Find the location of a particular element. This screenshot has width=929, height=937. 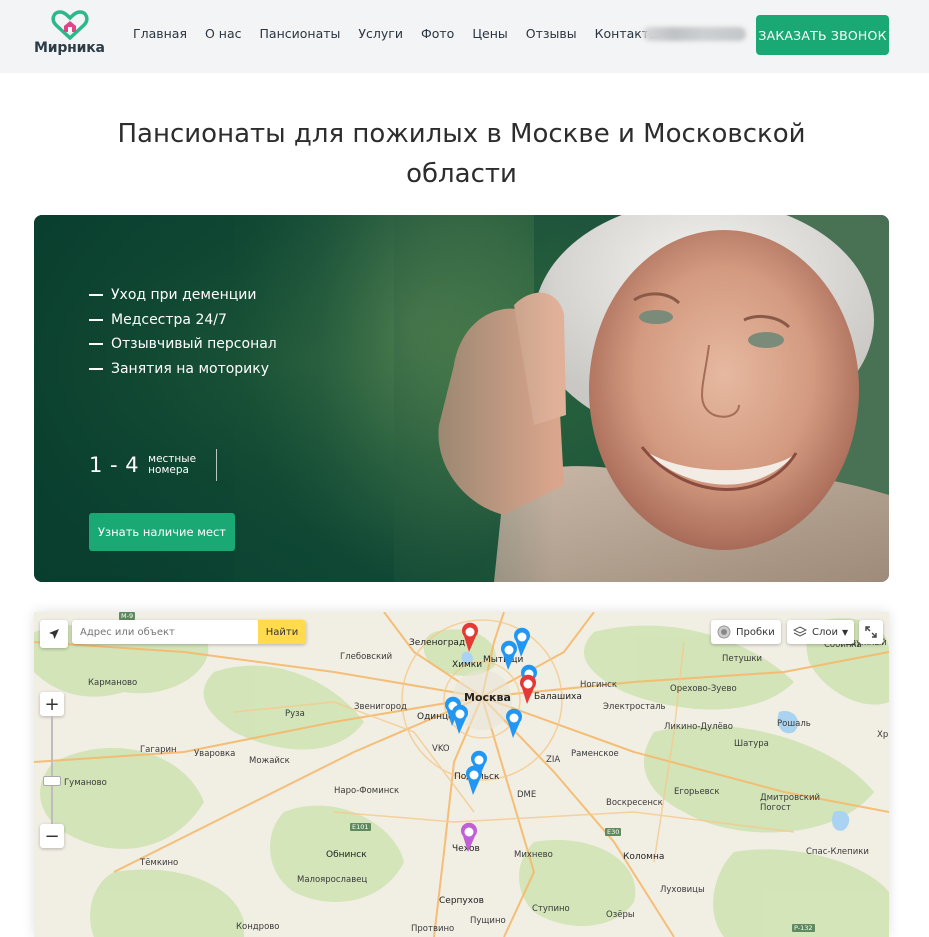

feature-label: Медсестра 24/7 is located at coordinates (169, 319).